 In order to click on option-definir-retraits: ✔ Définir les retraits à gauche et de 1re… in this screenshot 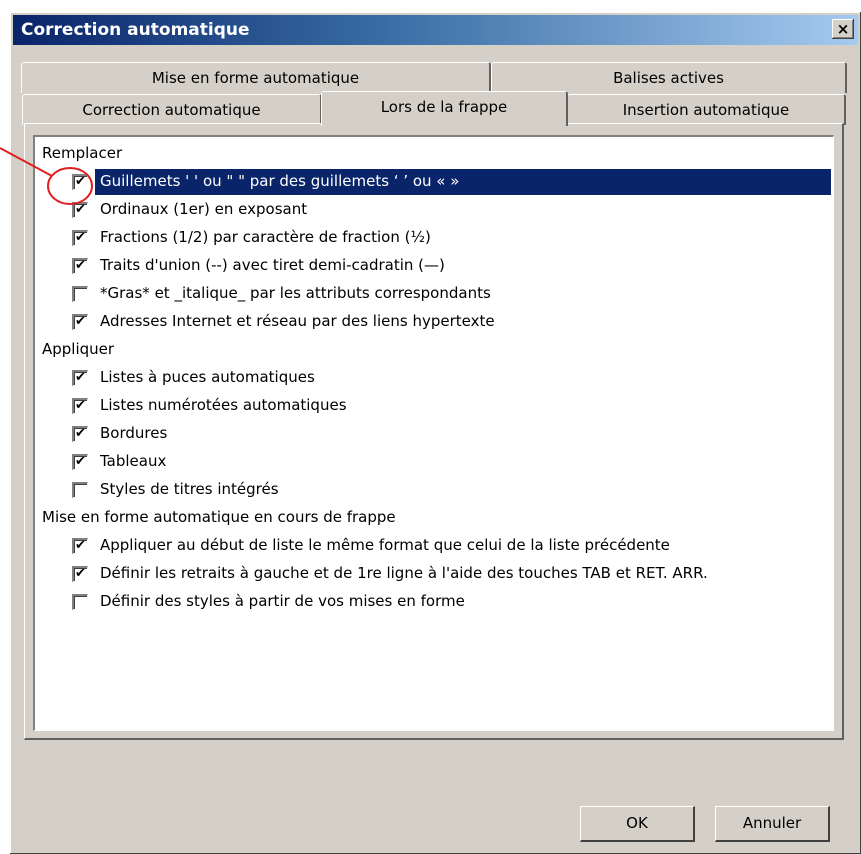, I will do `click(433, 574)`.